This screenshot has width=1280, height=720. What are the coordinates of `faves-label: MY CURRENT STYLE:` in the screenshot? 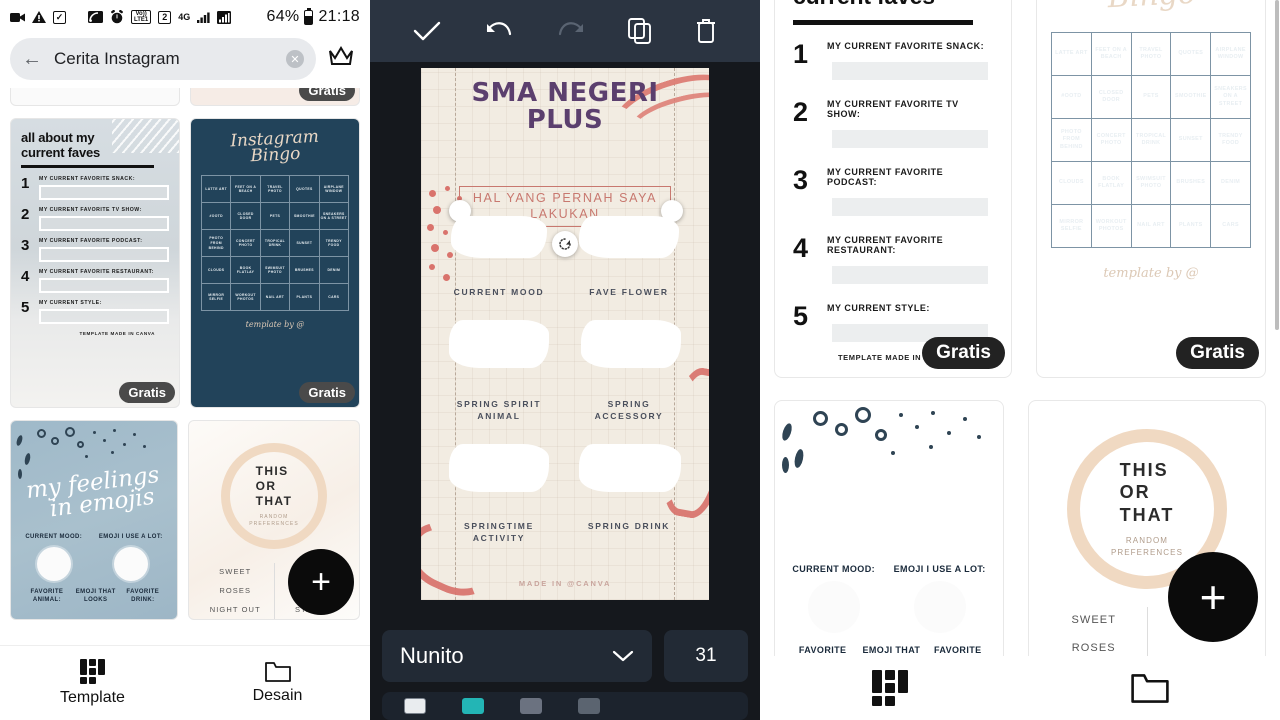 It's located at (878, 307).